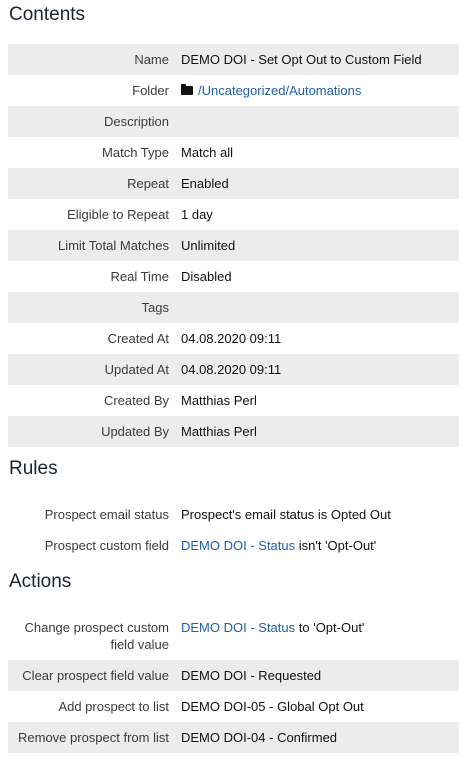 The height and width of the screenshot is (763, 459). Describe the element at coordinates (272, 706) in the screenshot. I see `global-opt-out-list-link: DEMO DOI-05 - Global Opt Out` at that location.